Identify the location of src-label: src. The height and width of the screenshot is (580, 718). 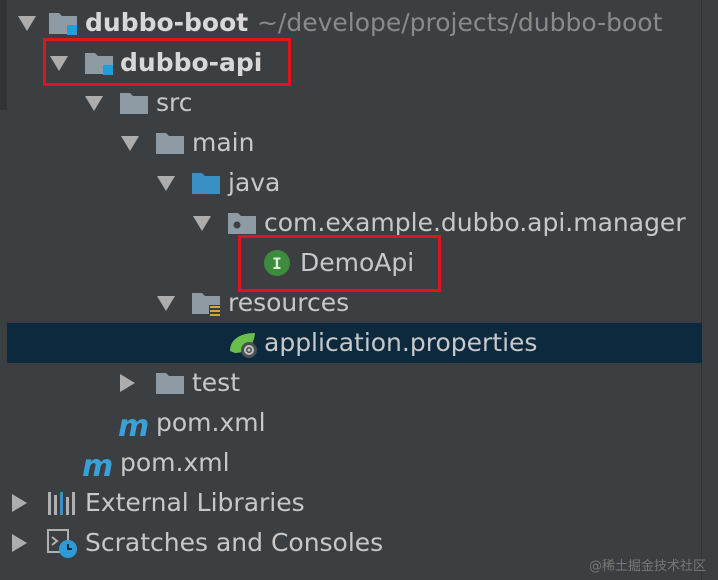
(174, 102).